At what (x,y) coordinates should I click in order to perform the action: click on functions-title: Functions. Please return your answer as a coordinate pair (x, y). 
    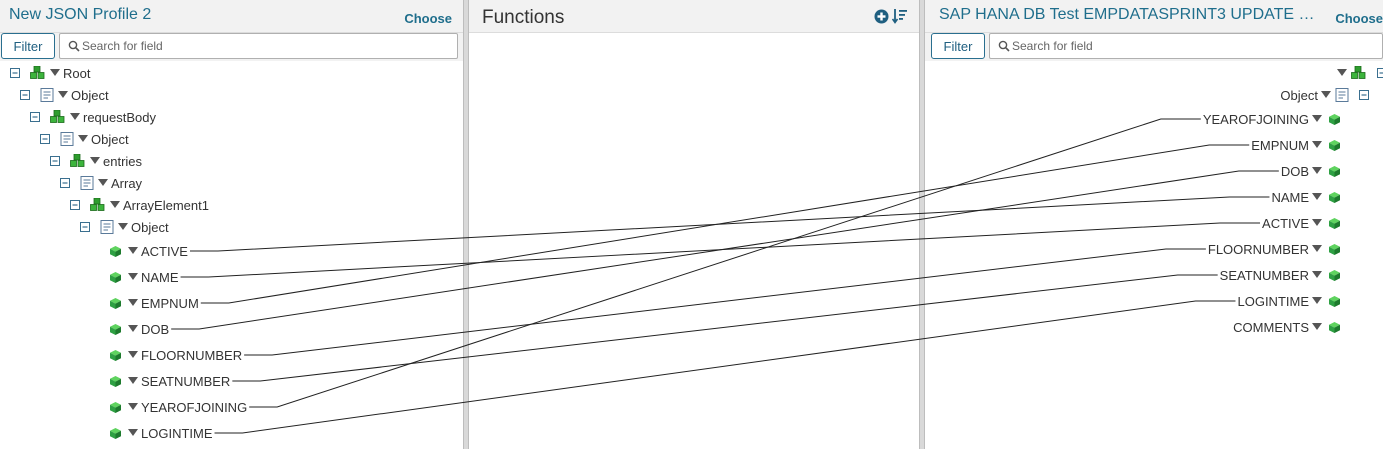
    Looking at the image, I should click on (523, 17).